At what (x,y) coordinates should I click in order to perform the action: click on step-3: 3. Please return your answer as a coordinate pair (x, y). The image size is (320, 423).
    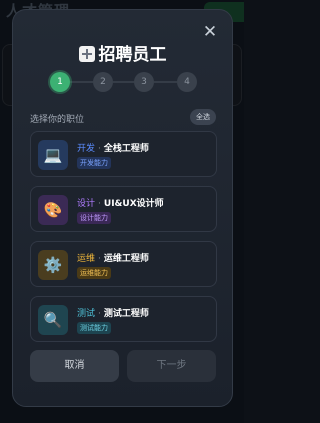
    Looking at the image, I should click on (144, 82).